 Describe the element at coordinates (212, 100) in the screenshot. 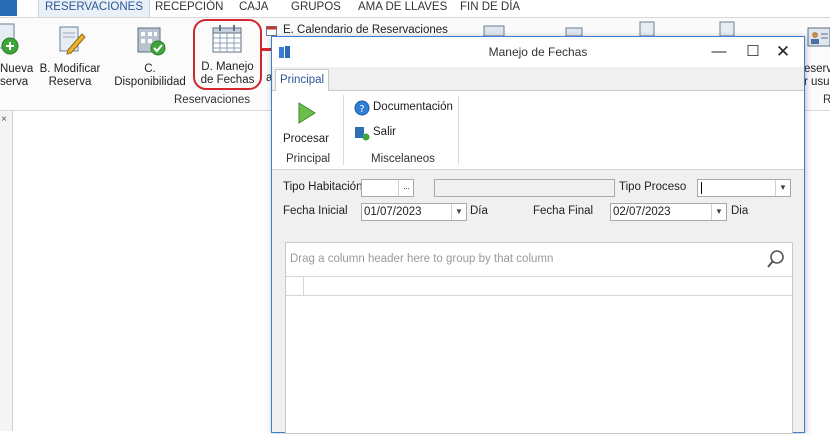

I see `reservaciones-group-label: Reservaciones` at that location.